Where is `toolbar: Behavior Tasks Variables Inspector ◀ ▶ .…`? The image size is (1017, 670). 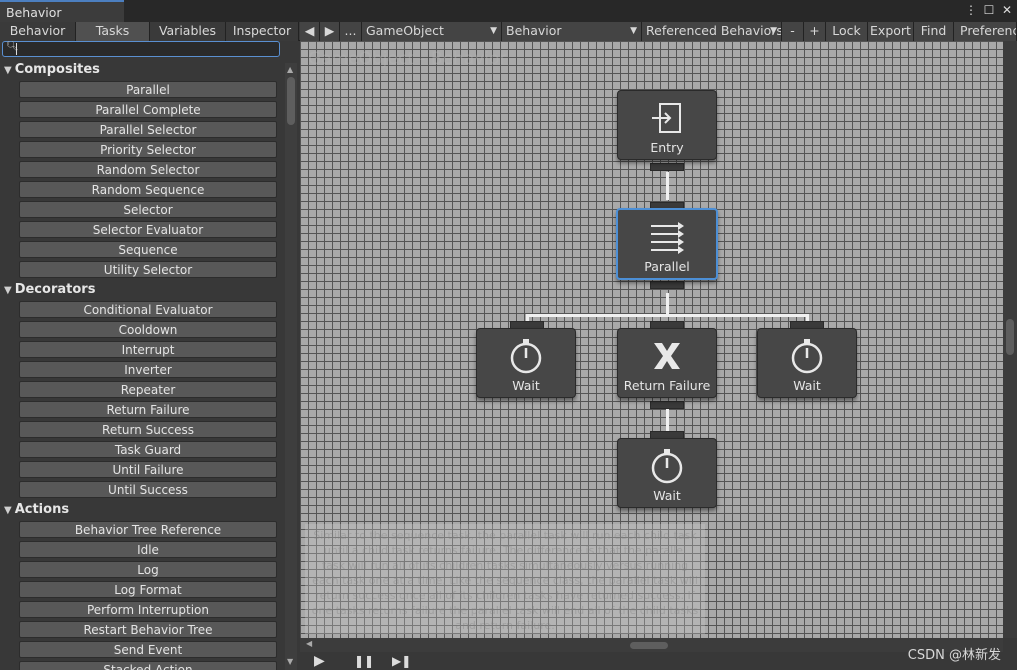
toolbar: Behavior Tasks Variables Inspector ◀ ▶ .… is located at coordinates (508, 31).